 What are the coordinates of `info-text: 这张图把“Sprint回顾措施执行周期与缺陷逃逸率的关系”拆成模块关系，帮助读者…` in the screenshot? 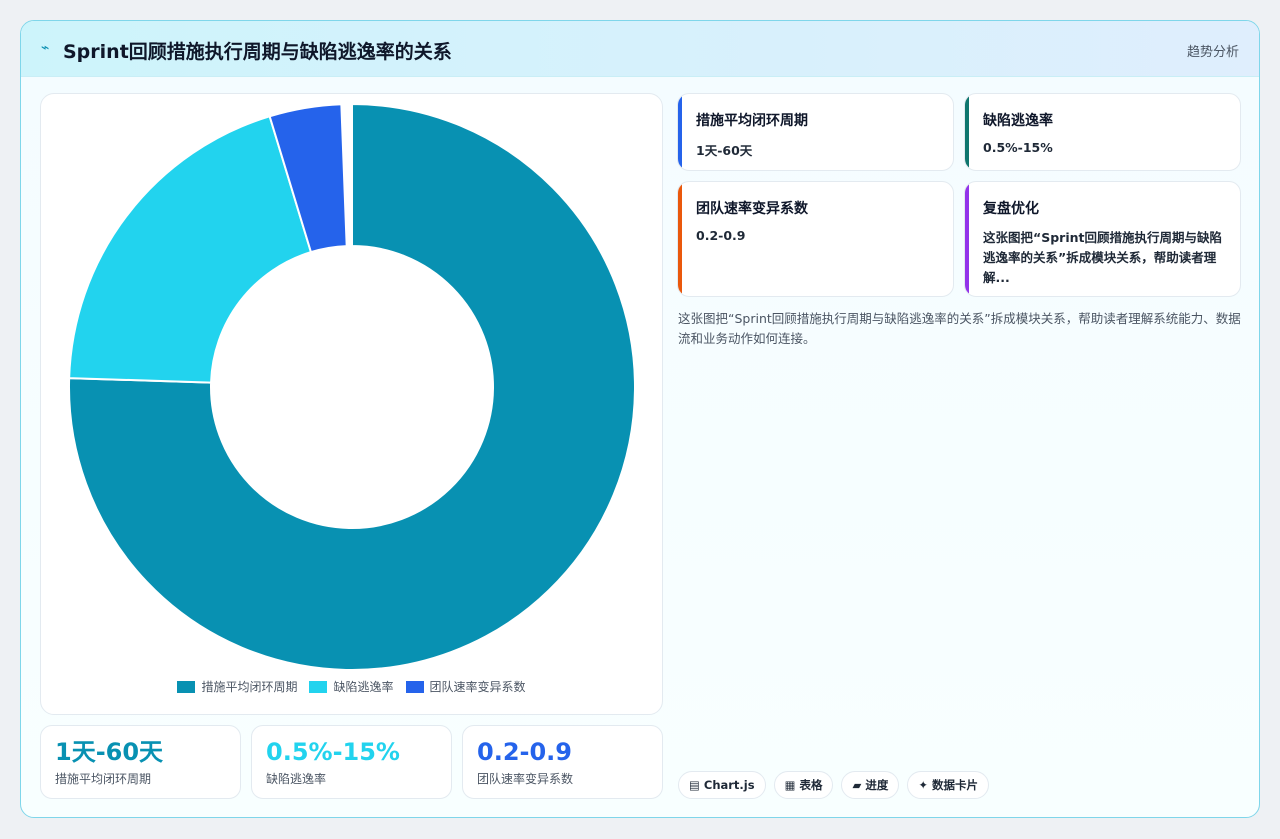 It's located at (1102, 257).